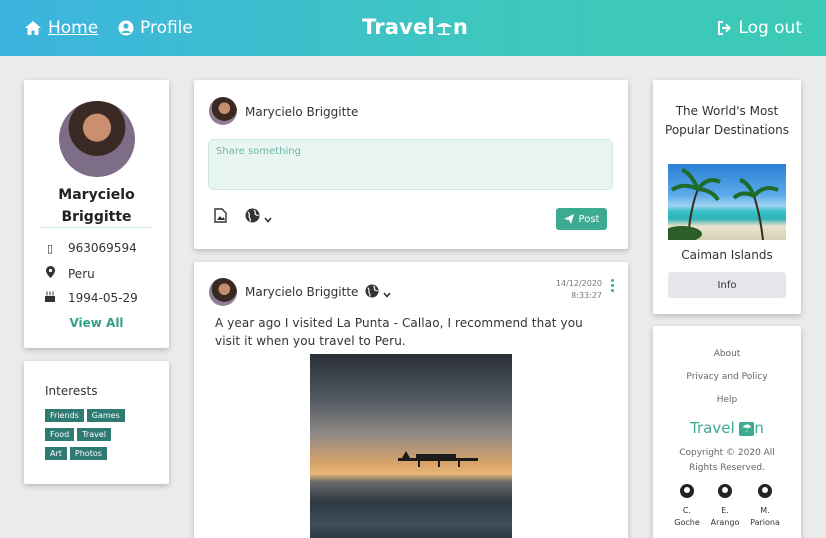 This screenshot has height=538, width=826. What do you see at coordinates (568, 219) in the screenshot?
I see `paper-plane-icon` at bounding box center [568, 219].